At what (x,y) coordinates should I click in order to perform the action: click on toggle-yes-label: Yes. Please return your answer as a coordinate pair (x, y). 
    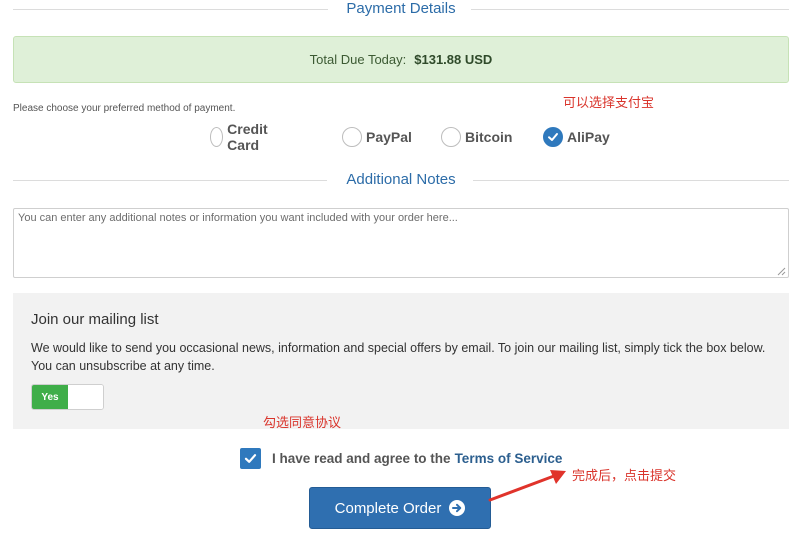
    Looking at the image, I should click on (50, 397).